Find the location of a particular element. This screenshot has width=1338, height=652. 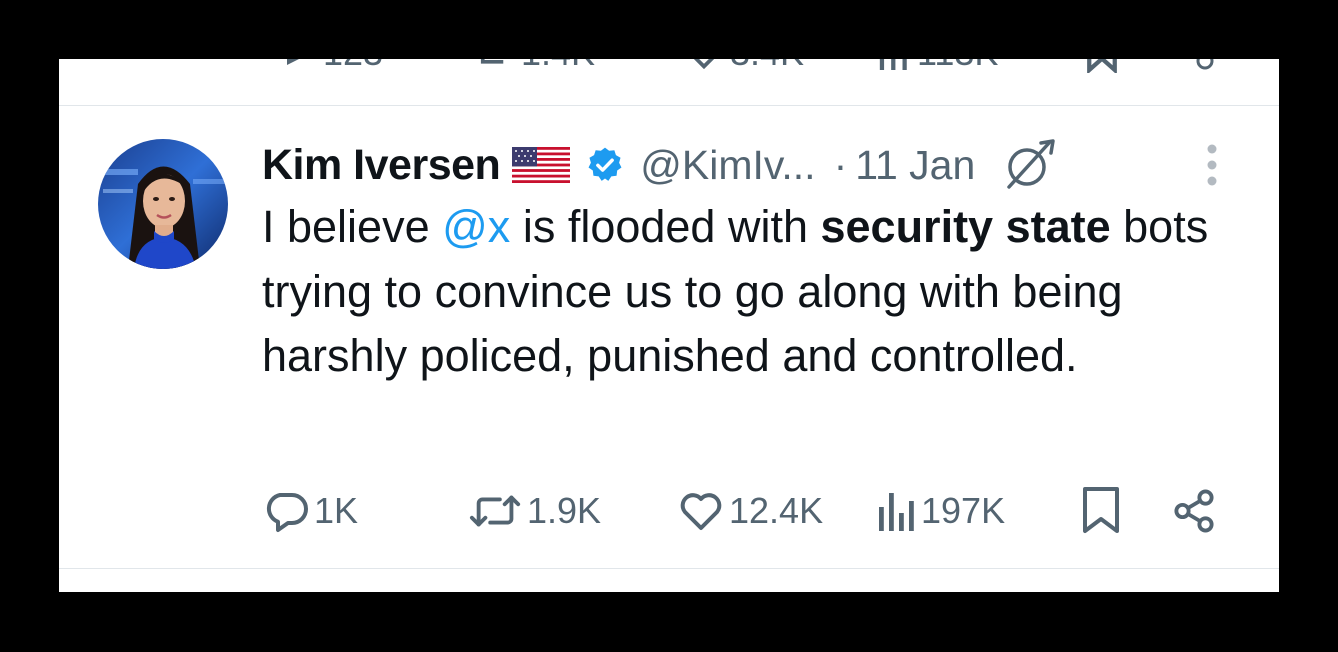

avatar is located at coordinates (163, 204).